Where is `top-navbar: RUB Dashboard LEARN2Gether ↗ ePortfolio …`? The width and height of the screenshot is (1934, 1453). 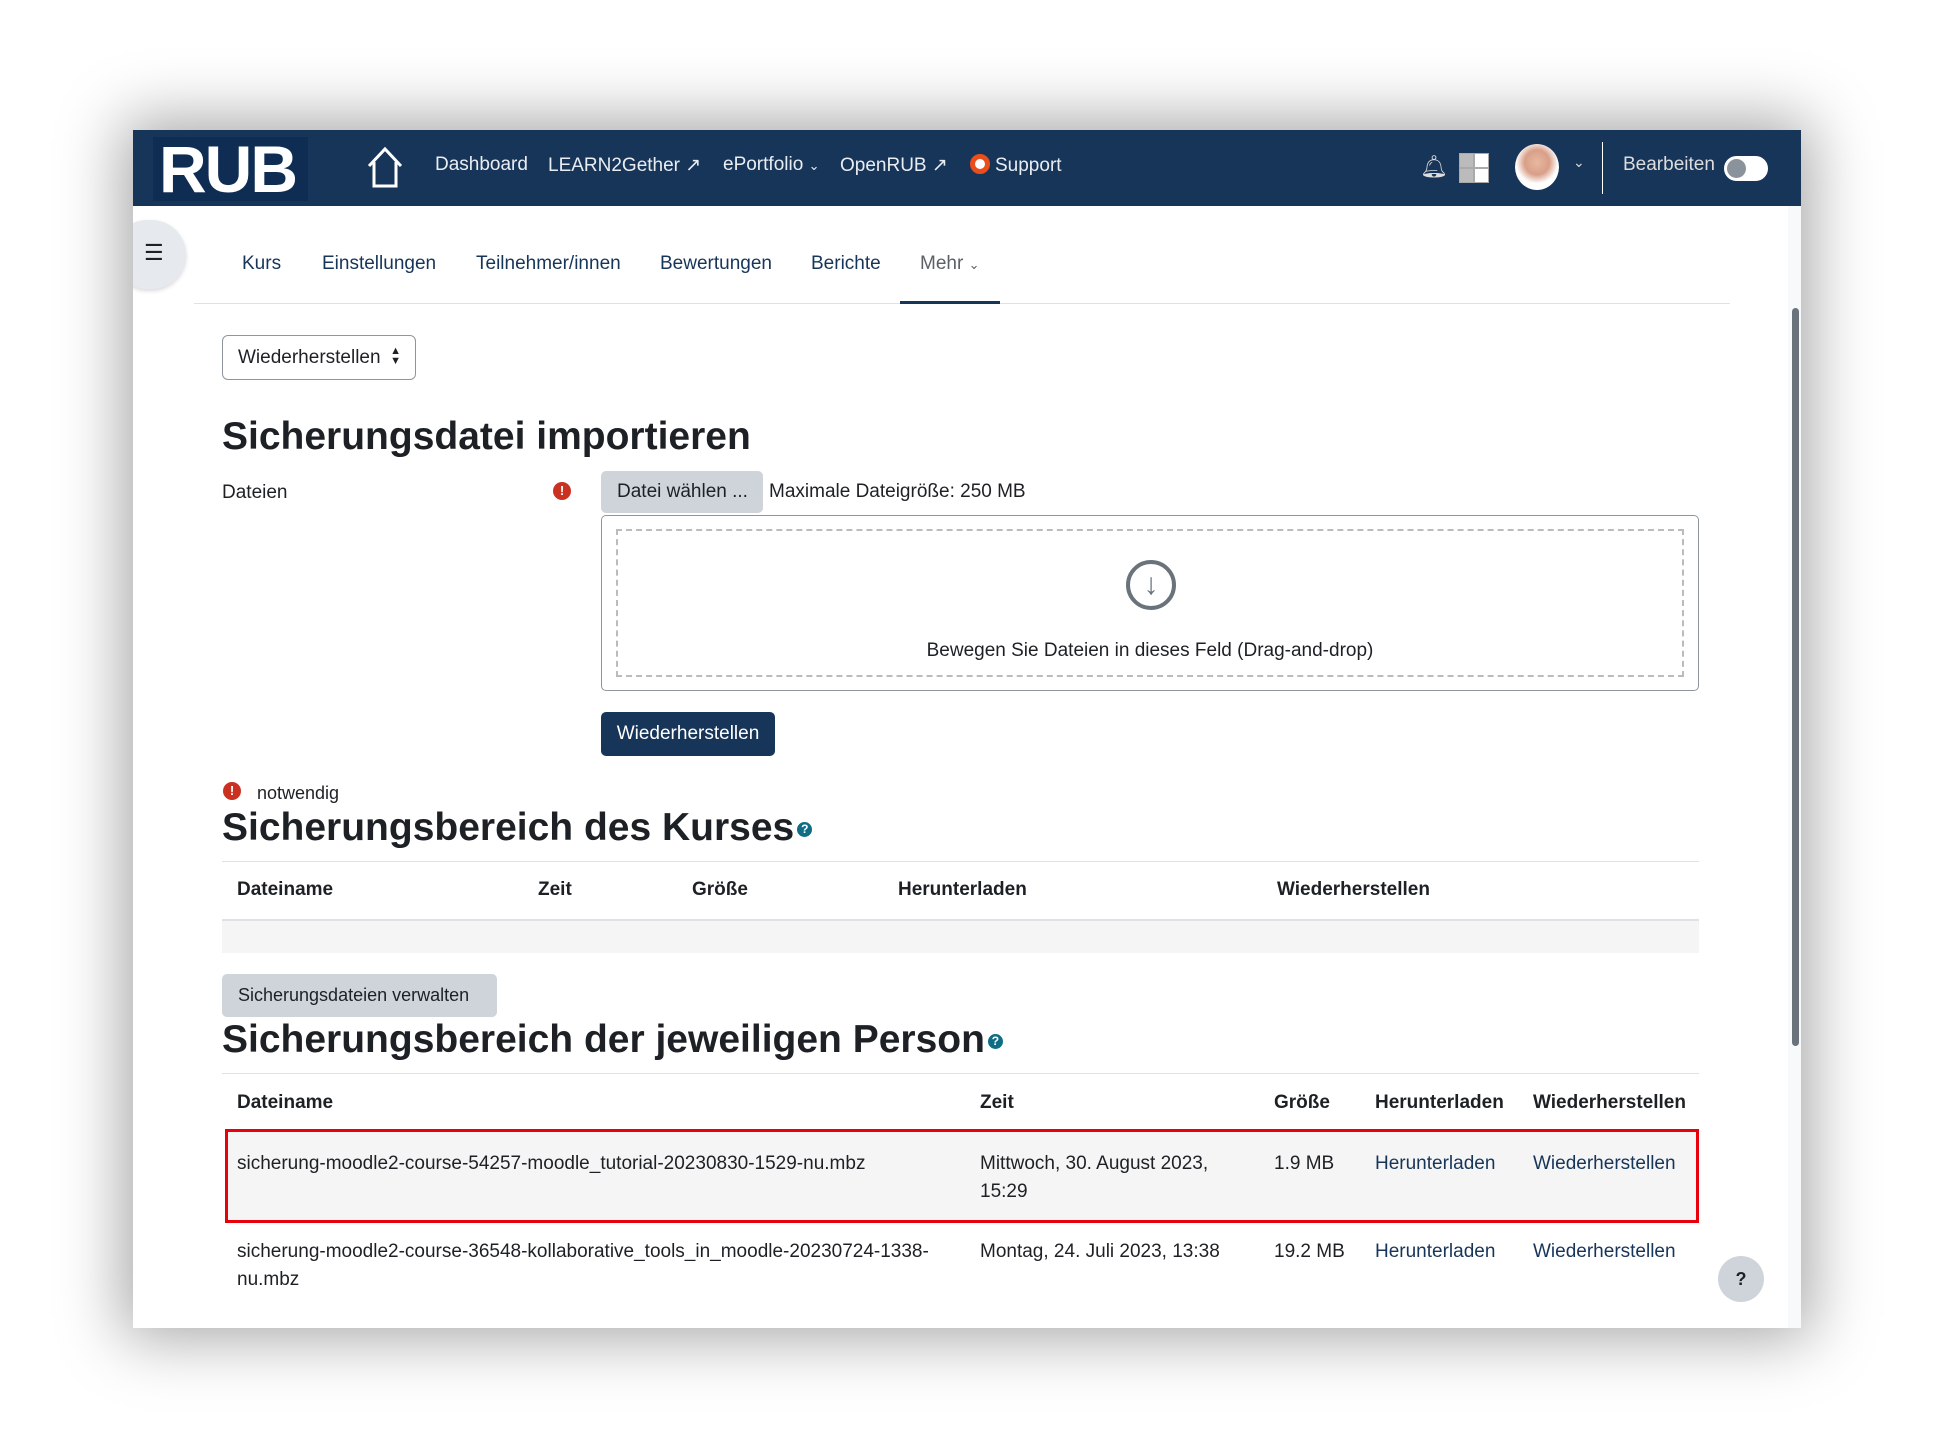
top-navbar: RUB Dashboard LEARN2Gether ↗ ePortfolio … is located at coordinates (967, 168).